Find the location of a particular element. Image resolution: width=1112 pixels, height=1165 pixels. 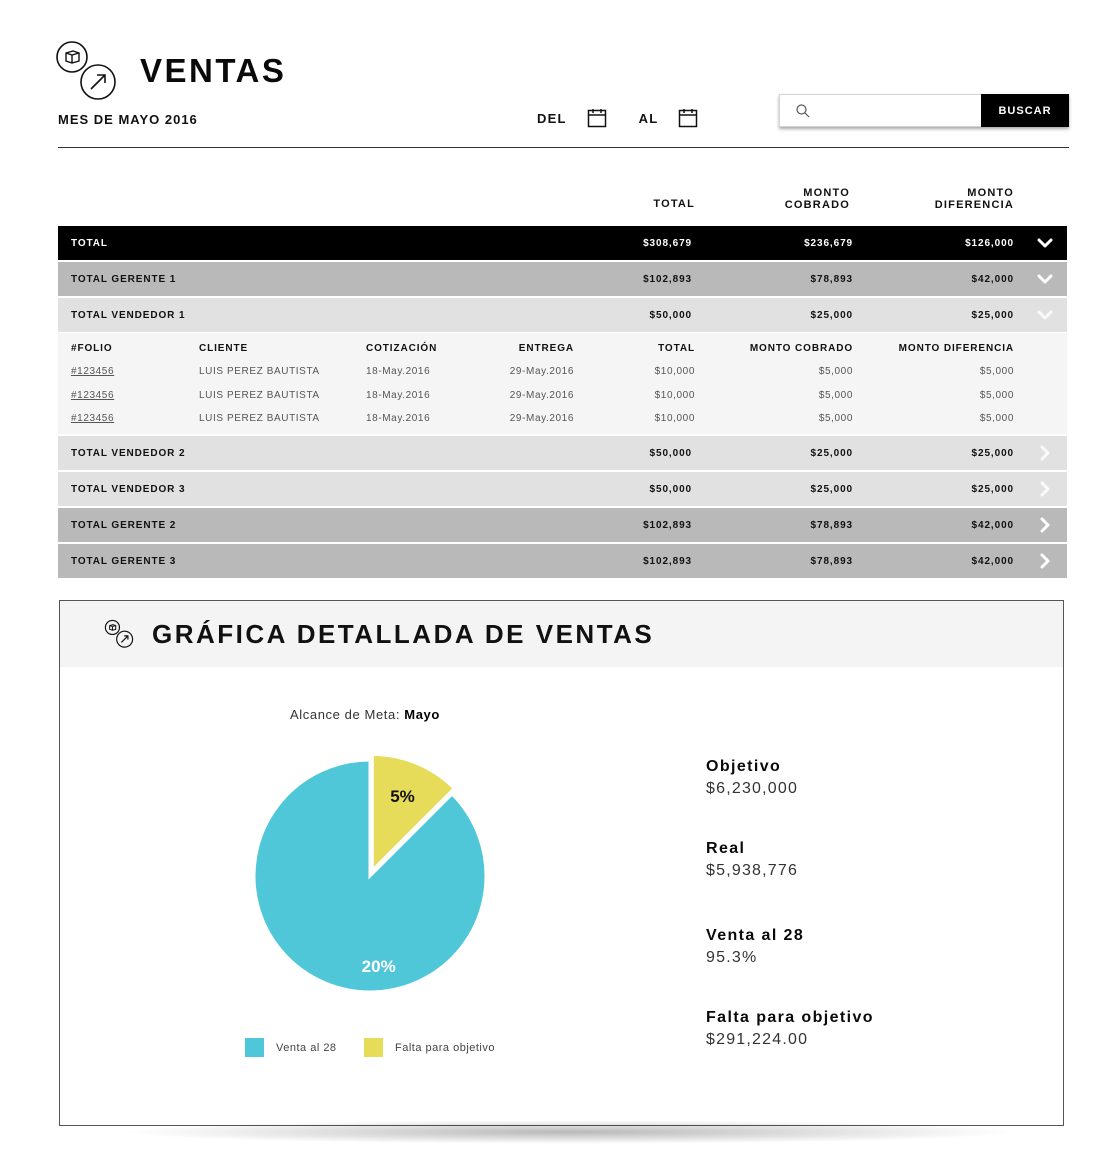

legend-swatch-falta is located at coordinates (373, 1047).